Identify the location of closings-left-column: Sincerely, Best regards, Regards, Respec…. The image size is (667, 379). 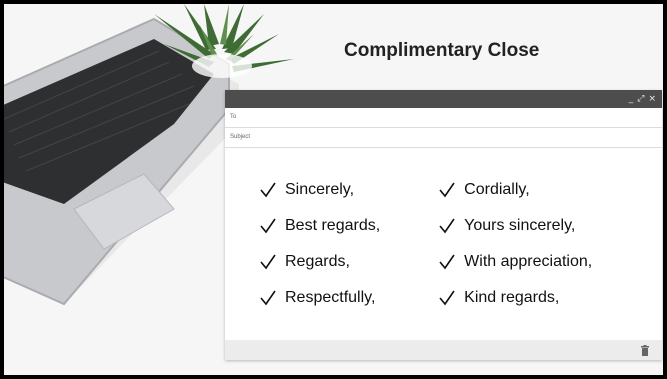
(319, 250).